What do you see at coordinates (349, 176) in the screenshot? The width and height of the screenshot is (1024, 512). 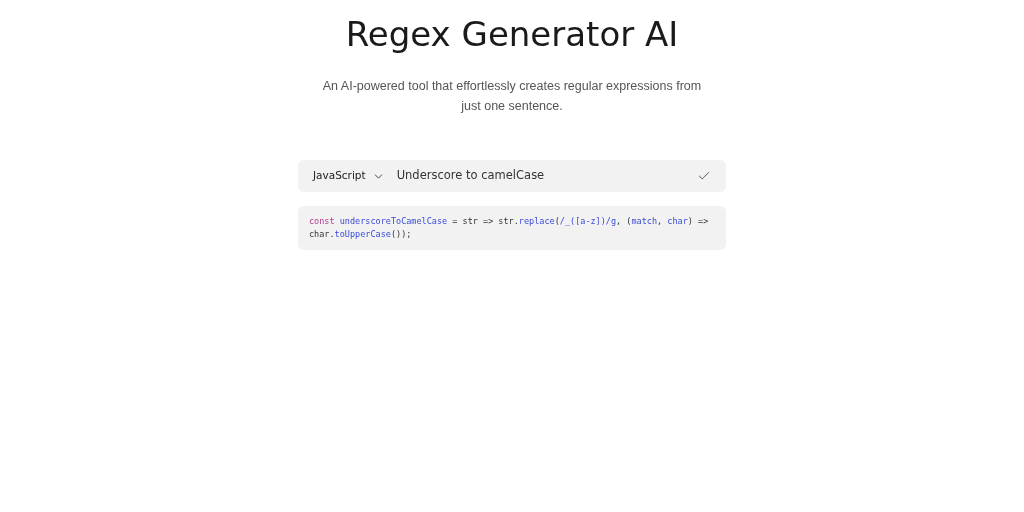 I see `language-dropdown: JavaScript` at bounding box center [349, 176].